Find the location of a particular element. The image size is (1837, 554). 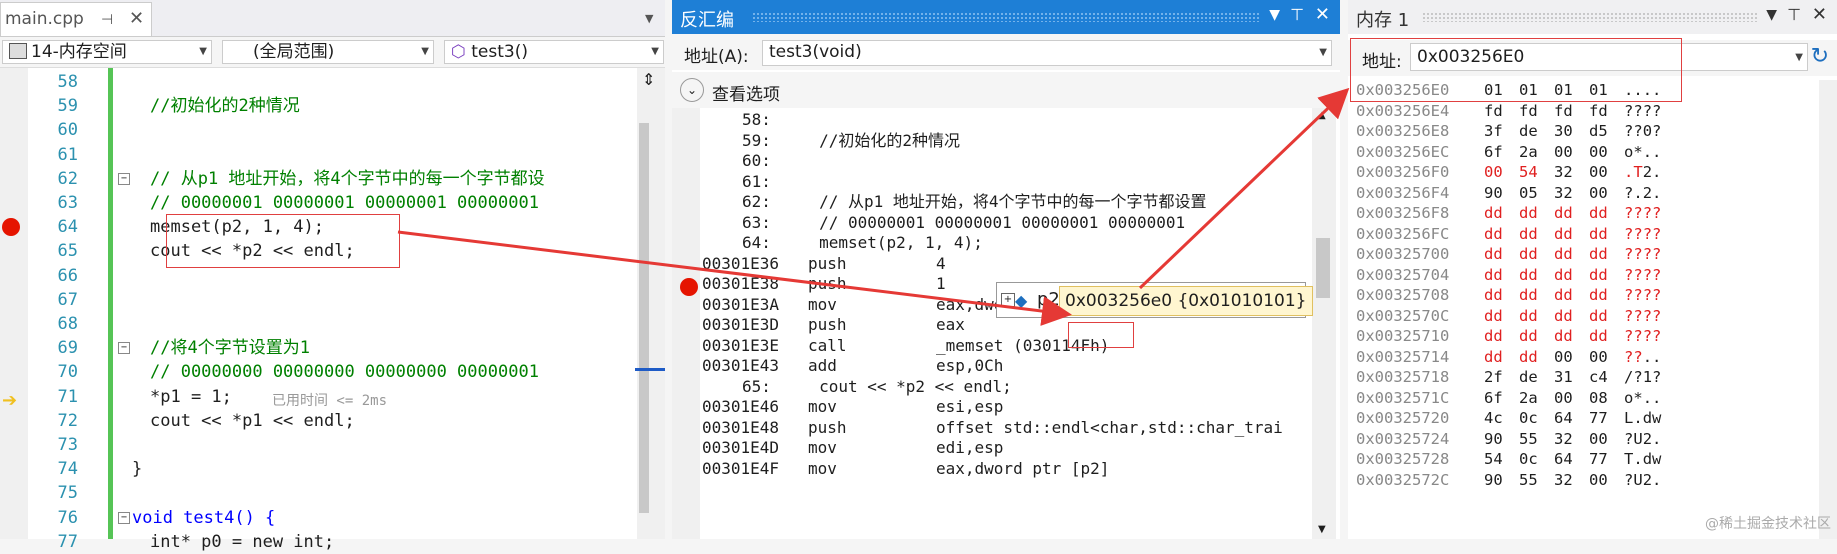

code-line: 70 // 00000000 00000000 00000000 00000001 is located at coordinates (318, 372).